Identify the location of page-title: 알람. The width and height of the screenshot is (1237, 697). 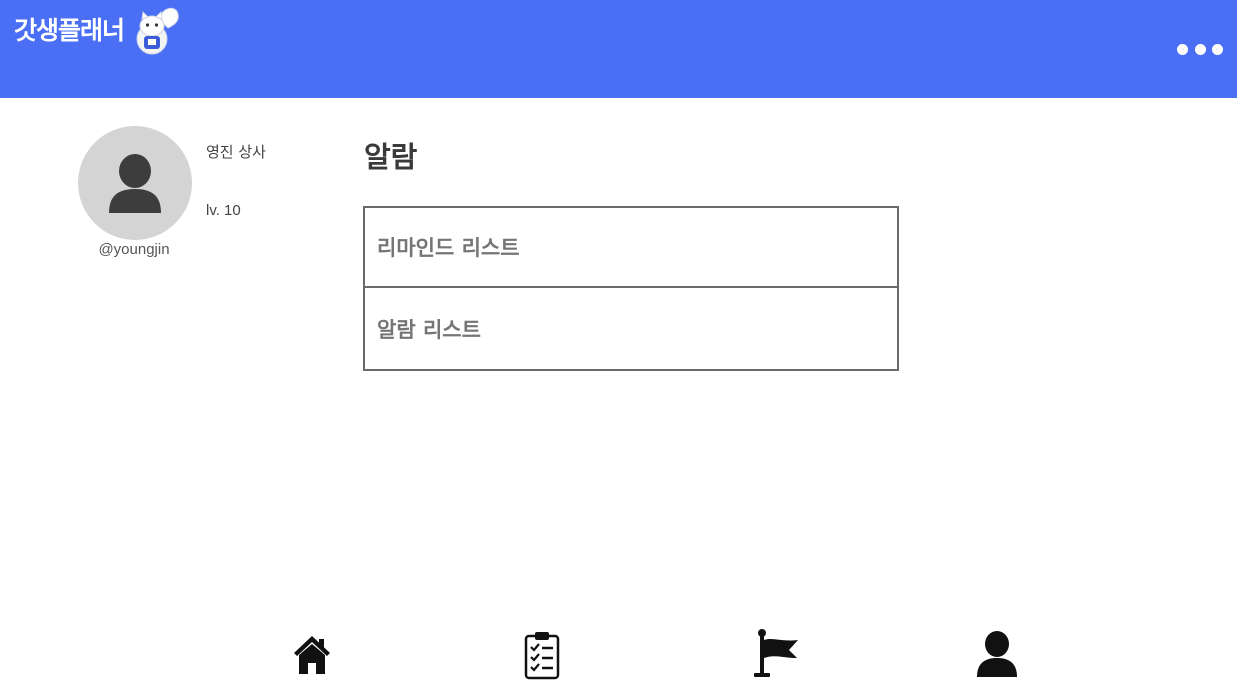
(391, 157).